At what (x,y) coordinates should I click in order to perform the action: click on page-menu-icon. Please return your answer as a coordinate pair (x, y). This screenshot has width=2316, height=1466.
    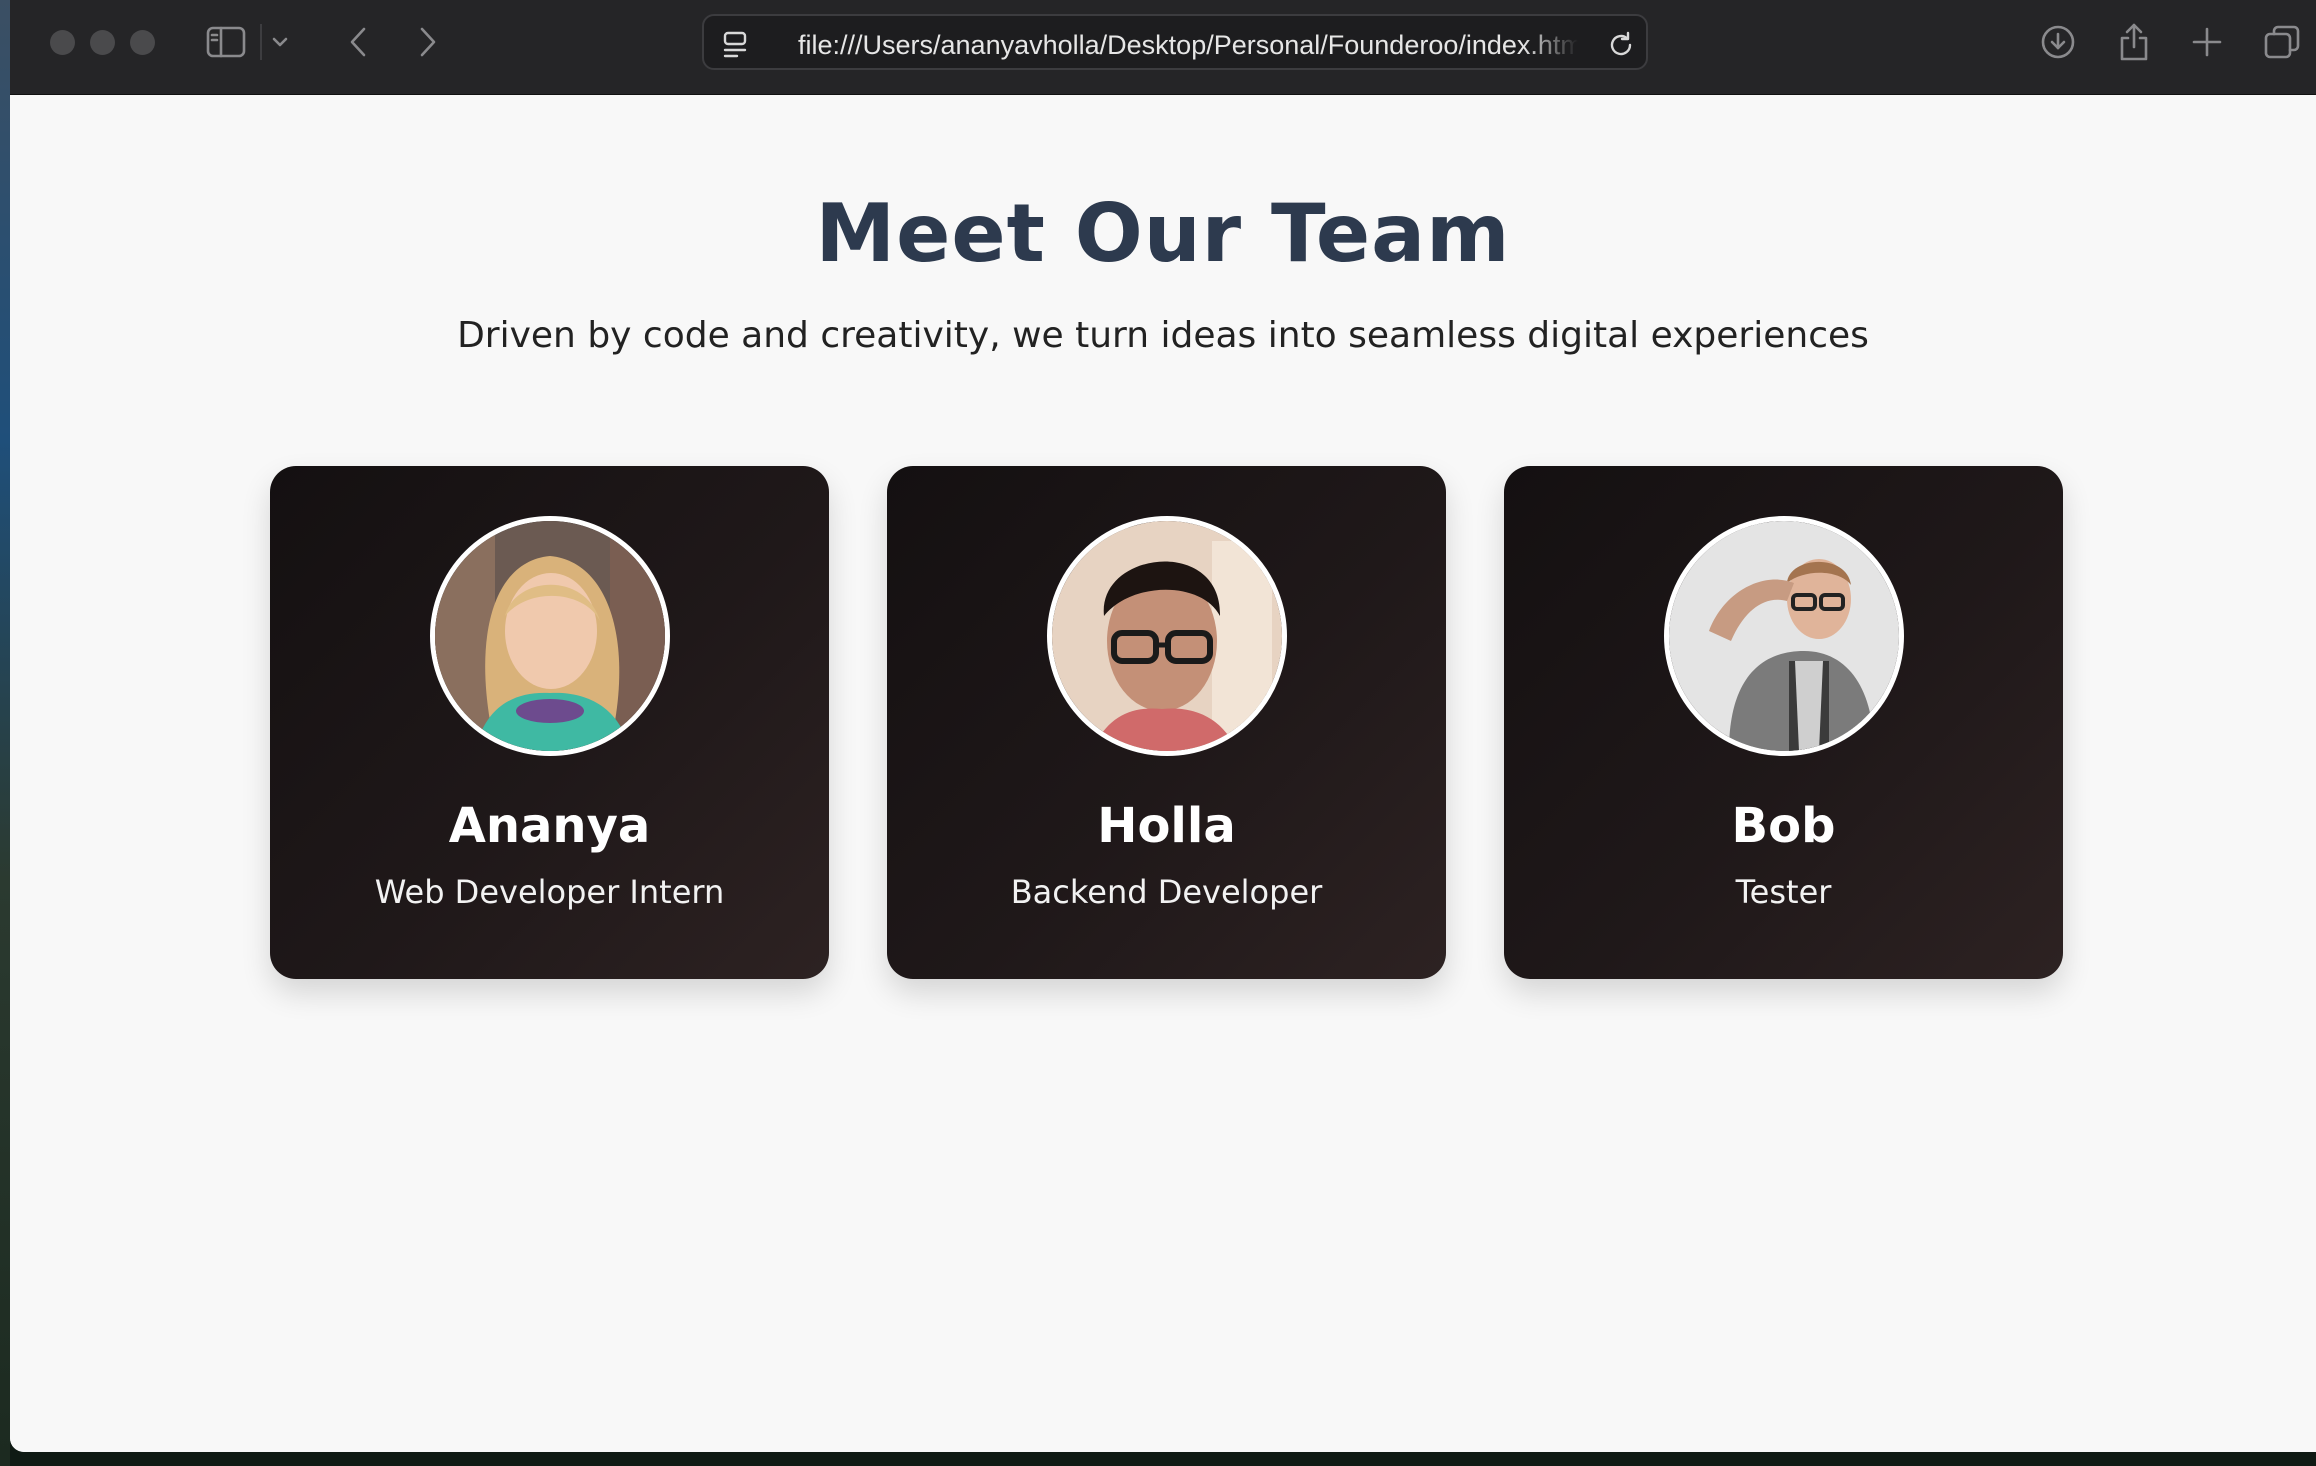
    Looking at the image, I should click on (735, 45).